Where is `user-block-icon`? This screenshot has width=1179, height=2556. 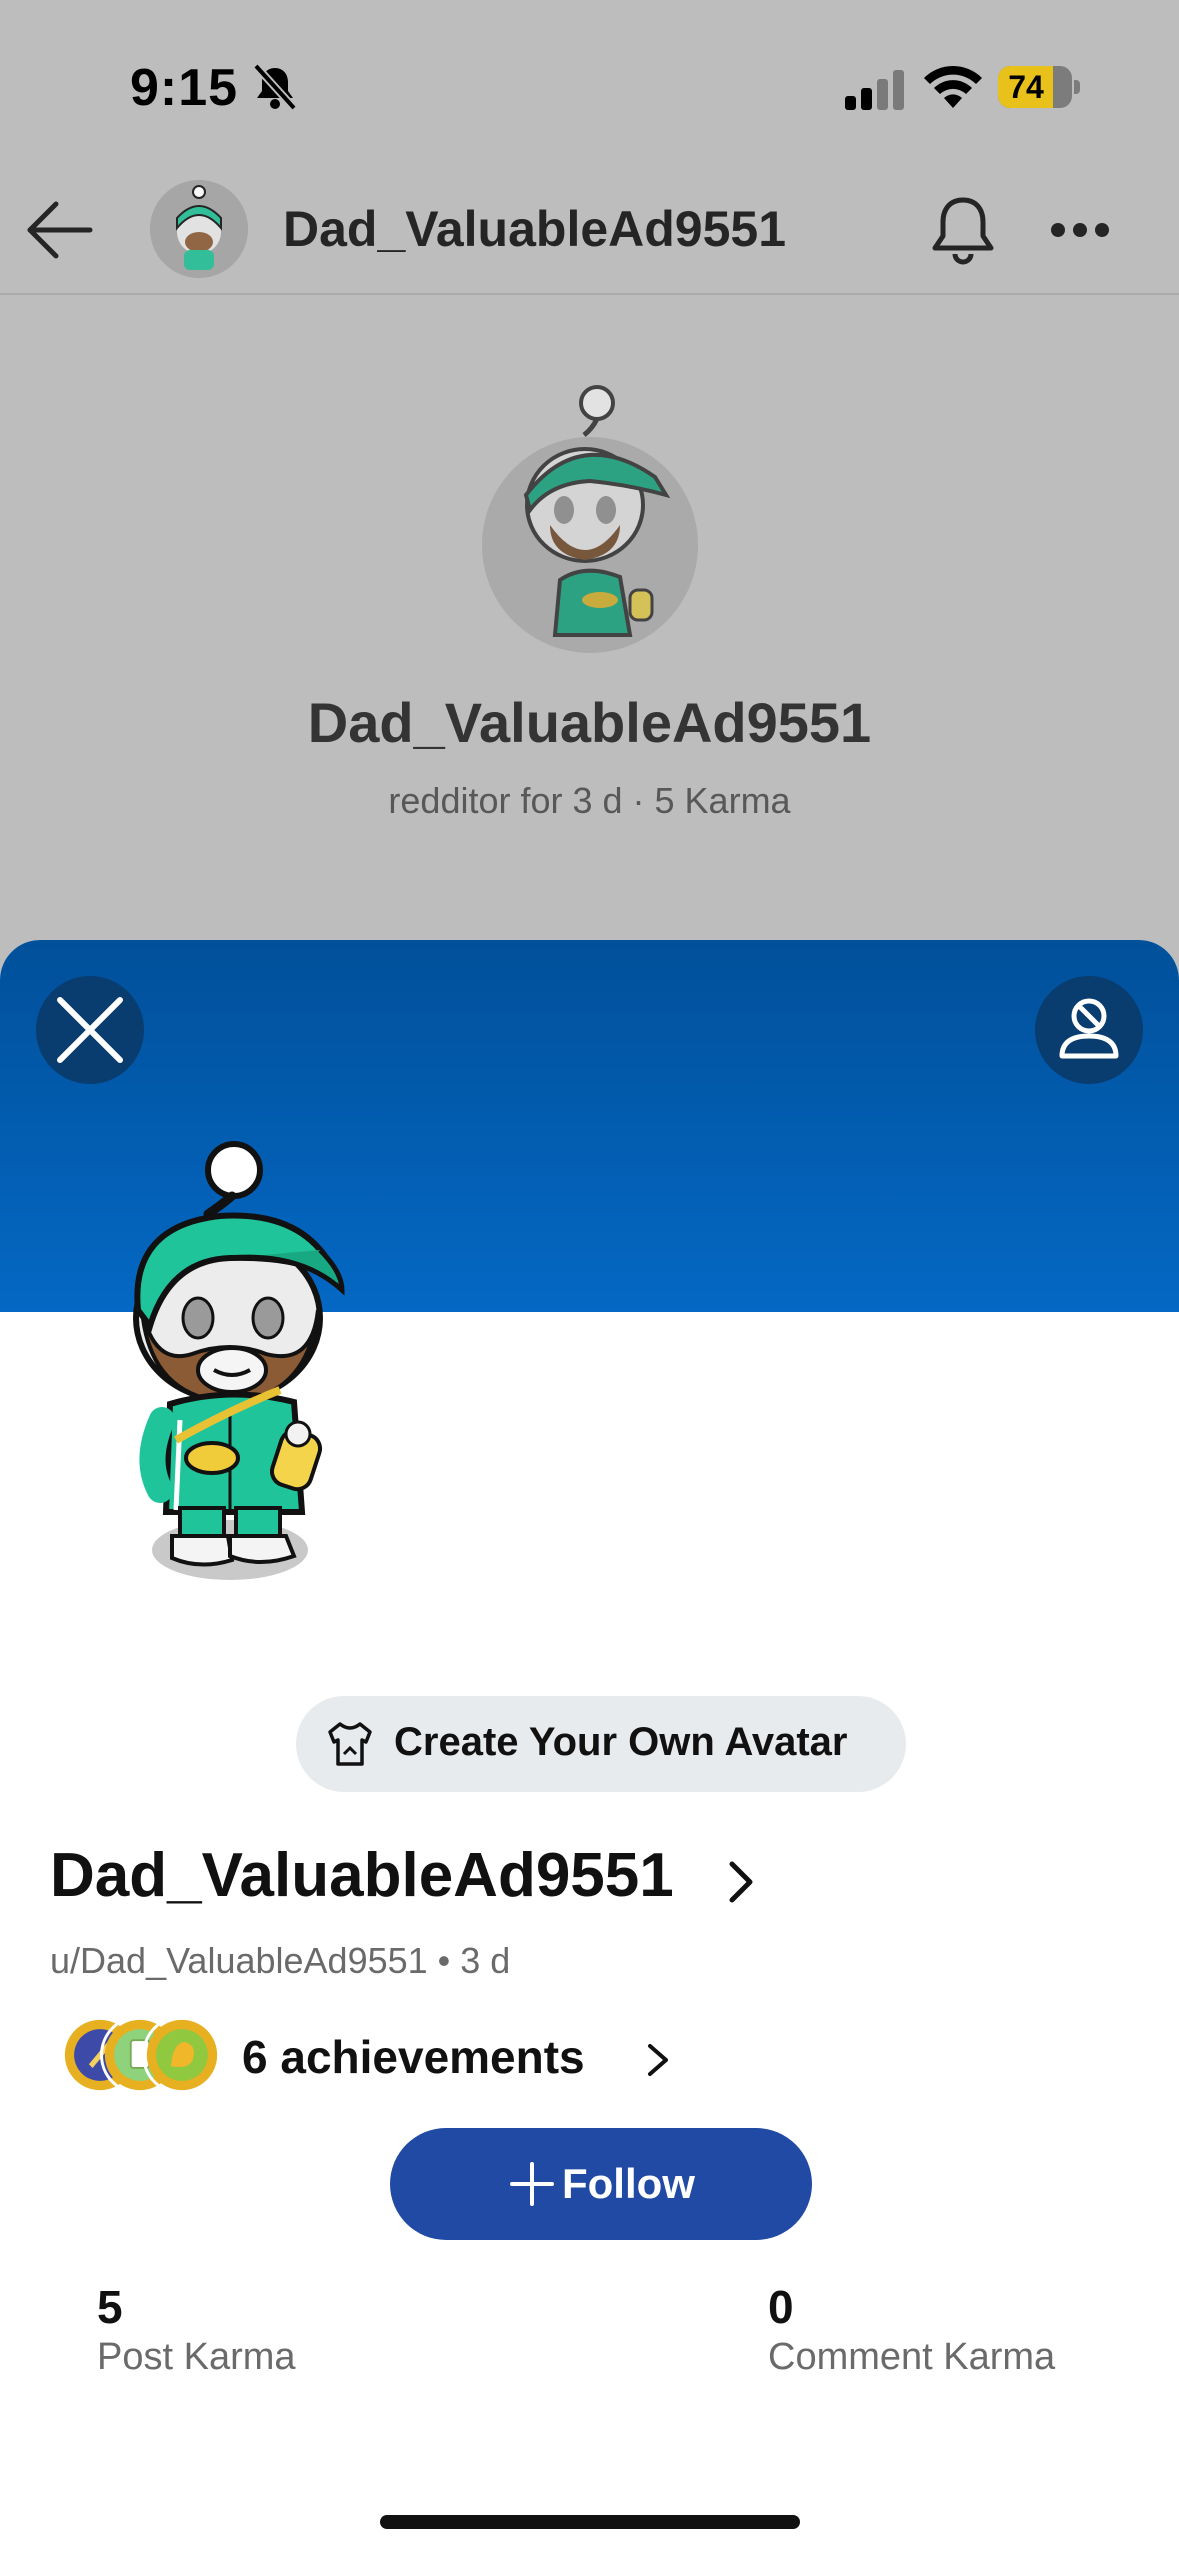
user-block-icon is located at coordinates (1089, 1028).